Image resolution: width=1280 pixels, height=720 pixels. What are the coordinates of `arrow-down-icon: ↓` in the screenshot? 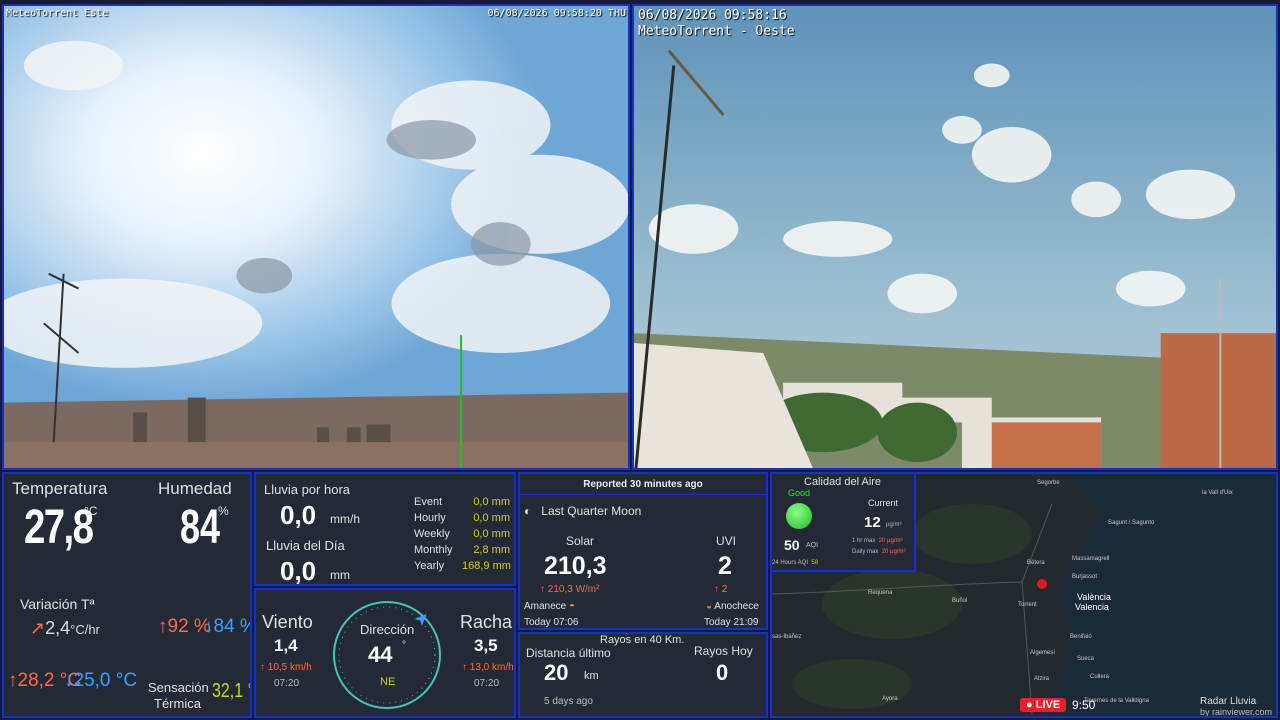 It's located at (69, 680).